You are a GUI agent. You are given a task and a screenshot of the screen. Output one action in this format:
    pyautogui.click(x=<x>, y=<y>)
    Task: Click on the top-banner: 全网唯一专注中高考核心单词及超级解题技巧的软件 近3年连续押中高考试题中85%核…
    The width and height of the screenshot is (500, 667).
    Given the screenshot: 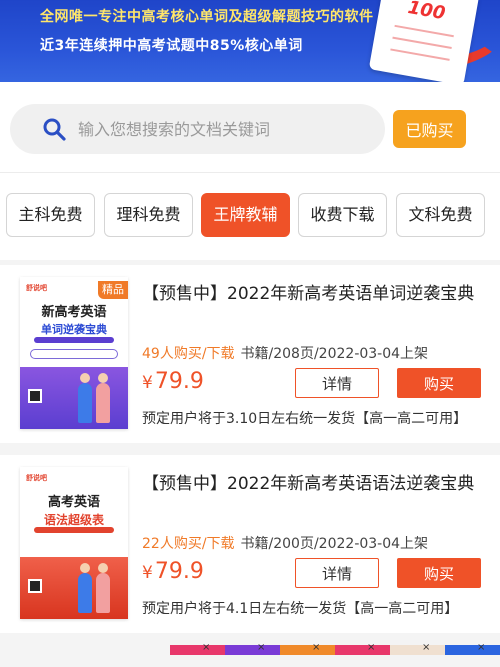 What is the action you would take?
    pyautogui.click(x=250, y=41)
    